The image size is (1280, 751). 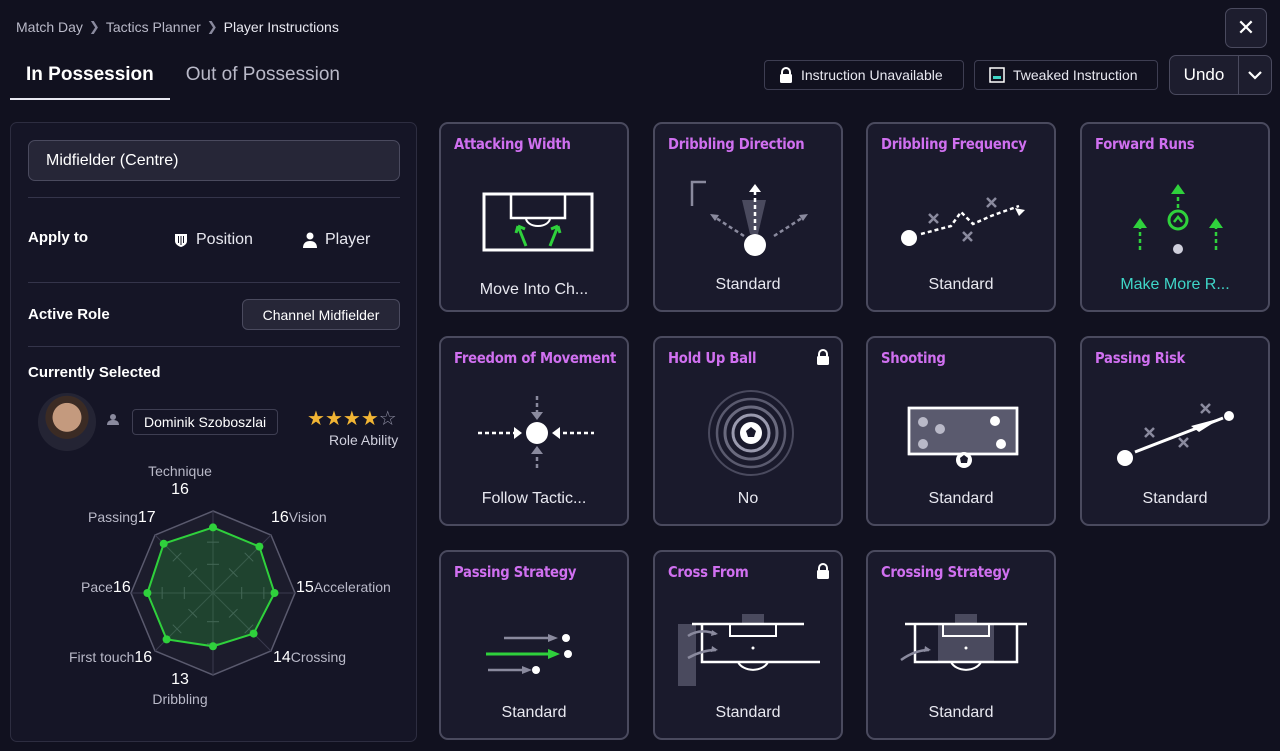 I want to click on shield-icon, so click(x=181, y=240).